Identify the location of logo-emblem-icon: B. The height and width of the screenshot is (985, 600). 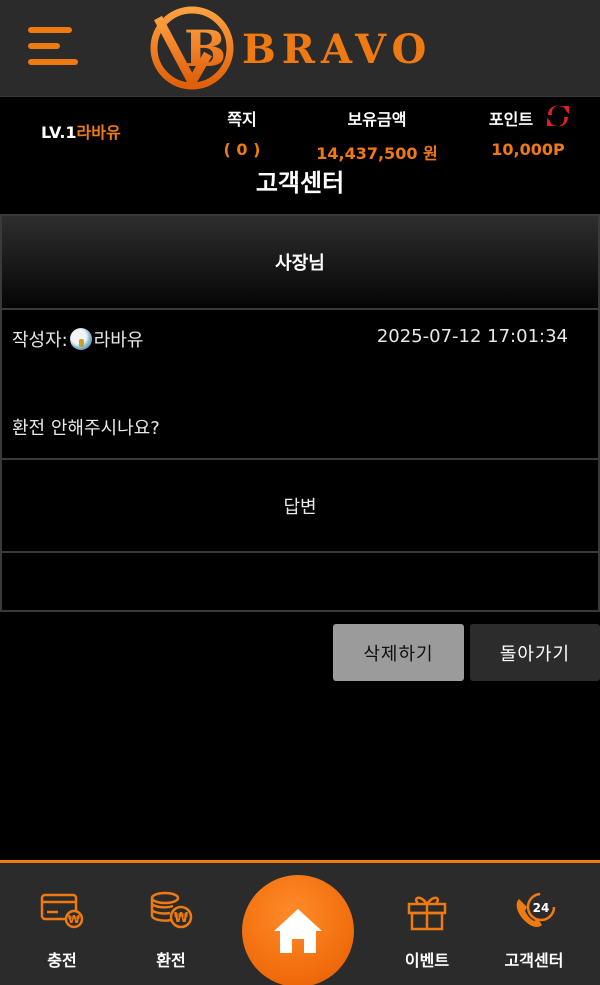
(192, 48).